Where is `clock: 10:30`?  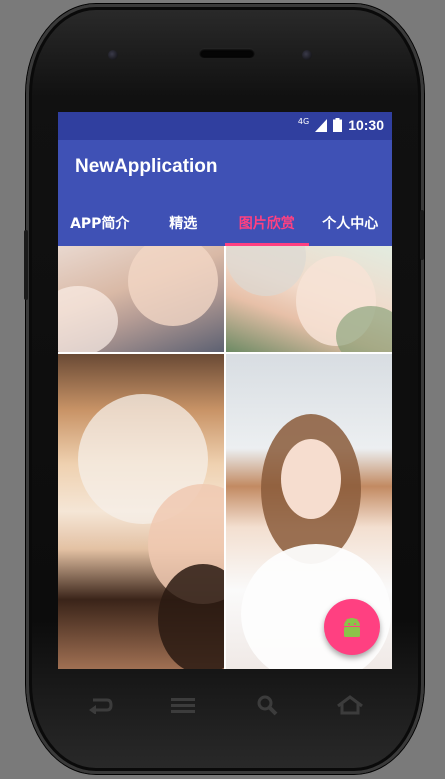 clock: 10:30 is located at coordinates (366, 125).